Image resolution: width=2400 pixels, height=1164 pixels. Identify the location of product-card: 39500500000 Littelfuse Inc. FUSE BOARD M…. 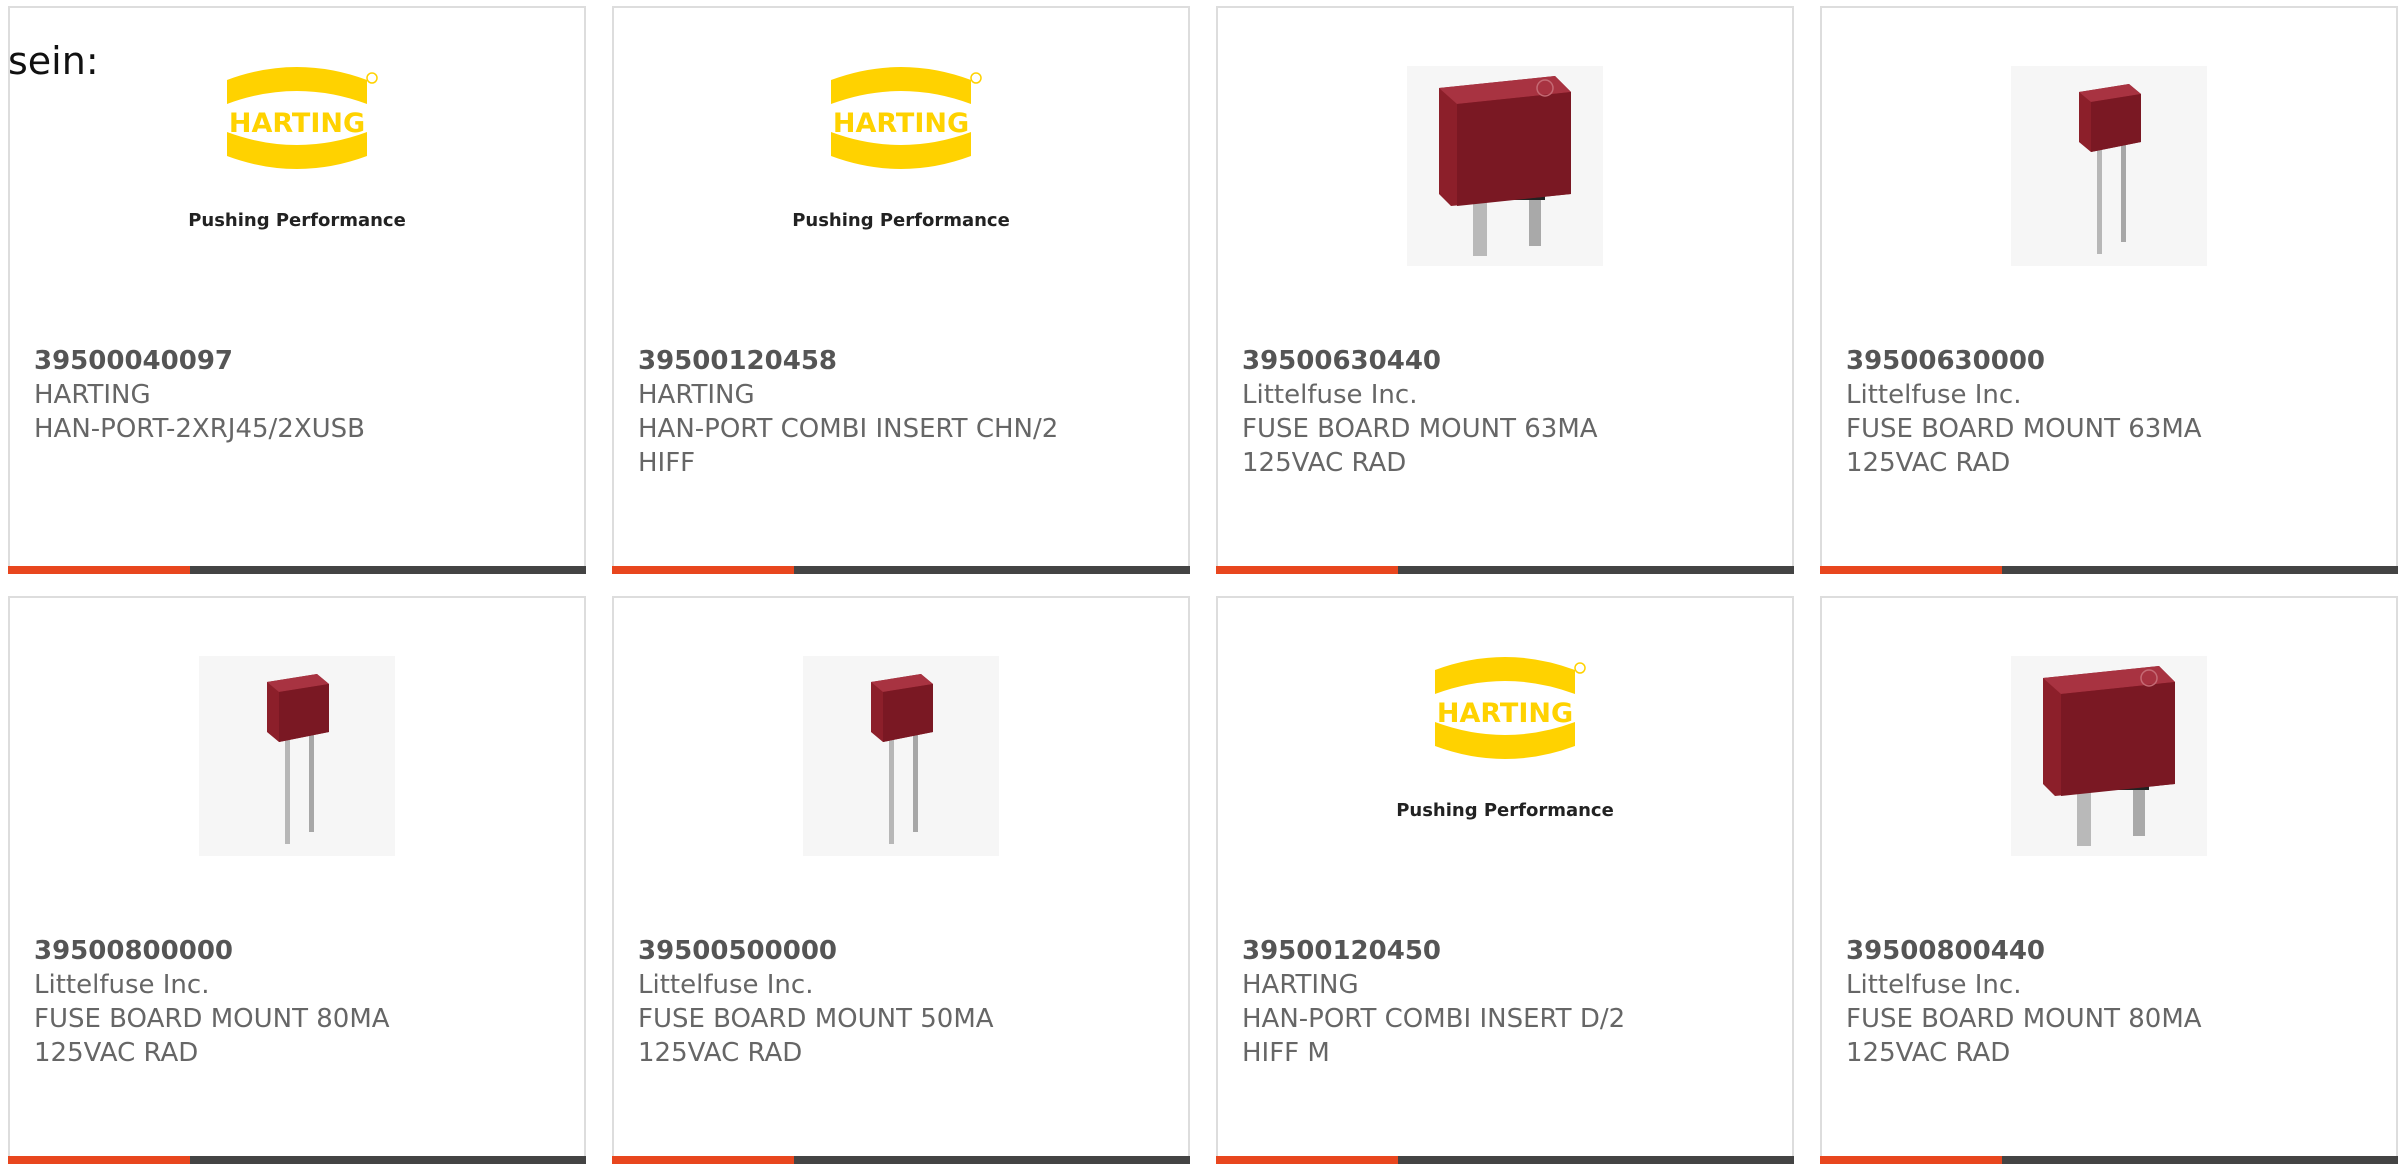
(901, 880).